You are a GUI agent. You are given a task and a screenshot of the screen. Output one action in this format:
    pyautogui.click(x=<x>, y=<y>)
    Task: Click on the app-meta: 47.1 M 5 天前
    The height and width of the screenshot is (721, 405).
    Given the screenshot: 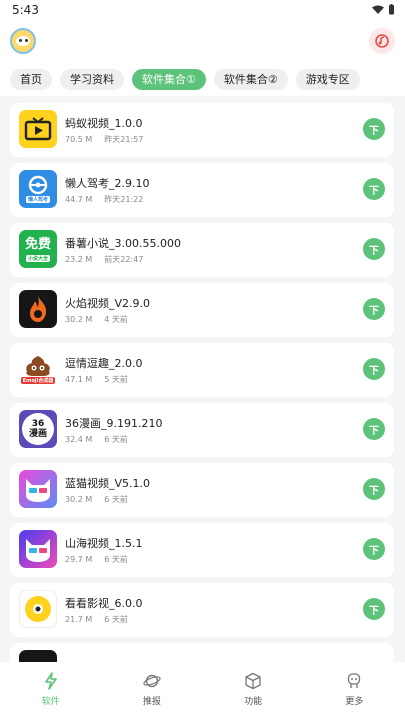 What is the action you would take?
    pyautogui.click(x=96, y=379)
    